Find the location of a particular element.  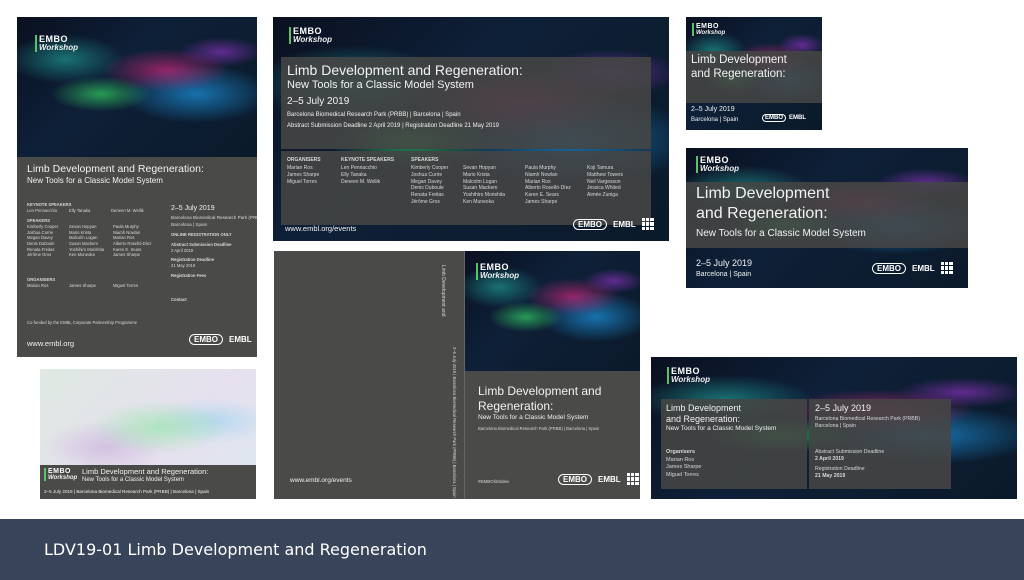

speaker-name: Denis Duboule is located at coordinates (427, 188).